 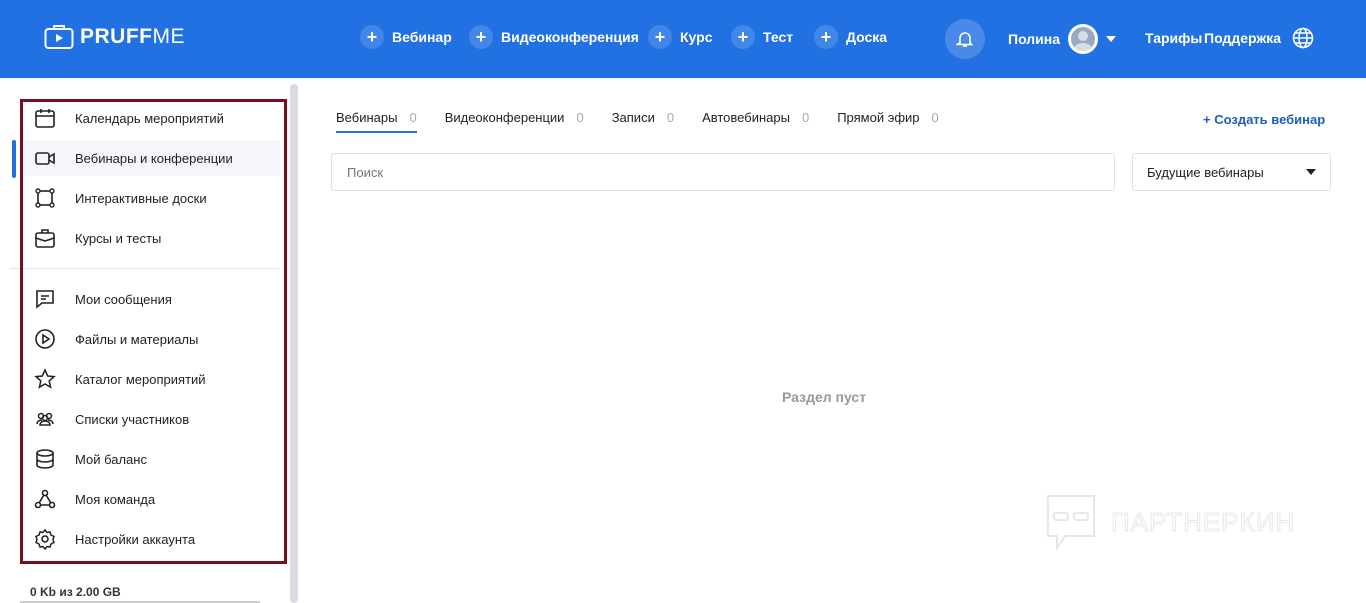 What do you see at coordinates (867, 37) in the screenshot?
I see `label: Доска` at bounding box center [867, 37].